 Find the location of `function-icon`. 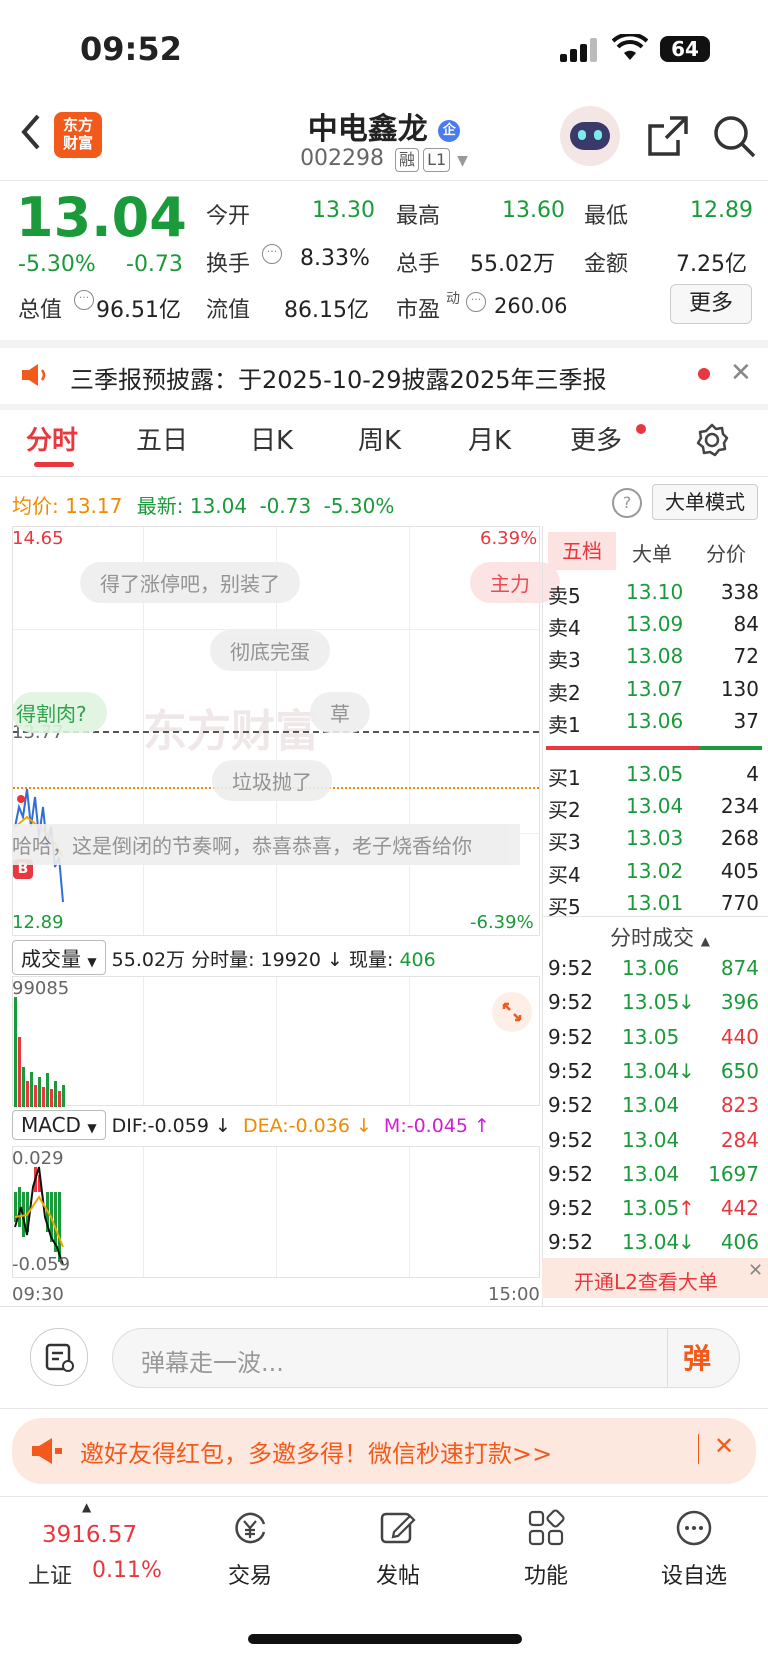

function-icon is located at coordinates (546, 1530).